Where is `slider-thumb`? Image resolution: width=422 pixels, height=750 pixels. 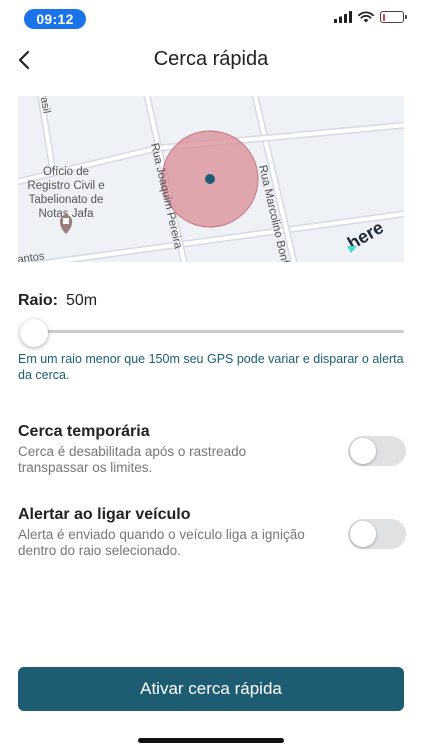
slider-thumb is located at coordinates (34, 333).